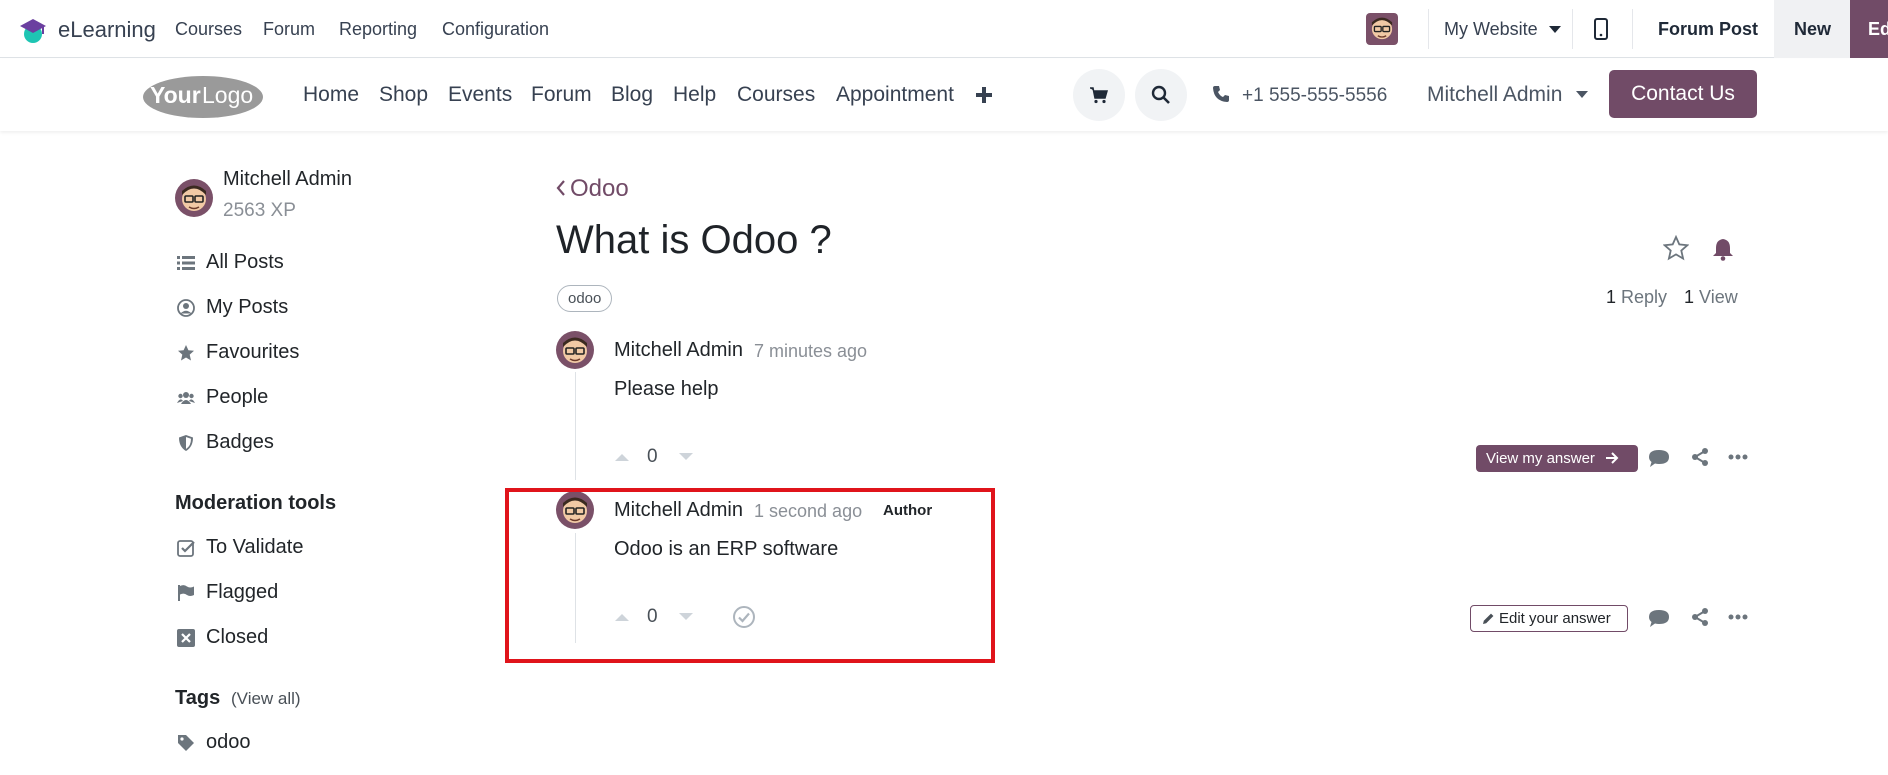 The width and height of the screenshot is (1888, 775). Describe the element at coordinates (186, 263) in the screenshot. I see `list-icon` at that location.